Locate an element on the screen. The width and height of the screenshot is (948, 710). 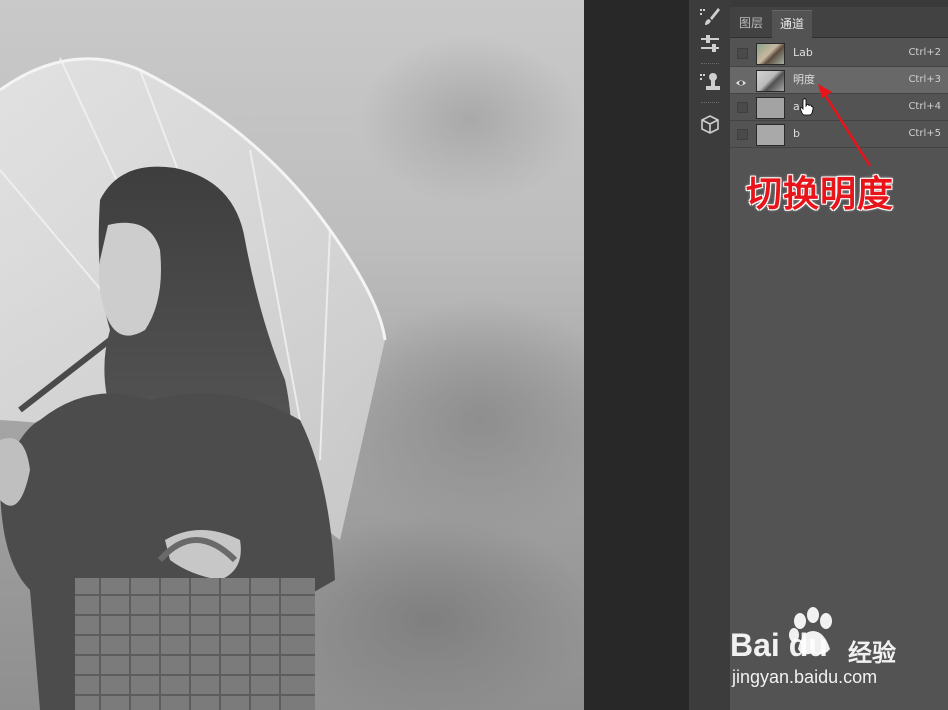
channel-name: a is located at coordinates (796, 106).